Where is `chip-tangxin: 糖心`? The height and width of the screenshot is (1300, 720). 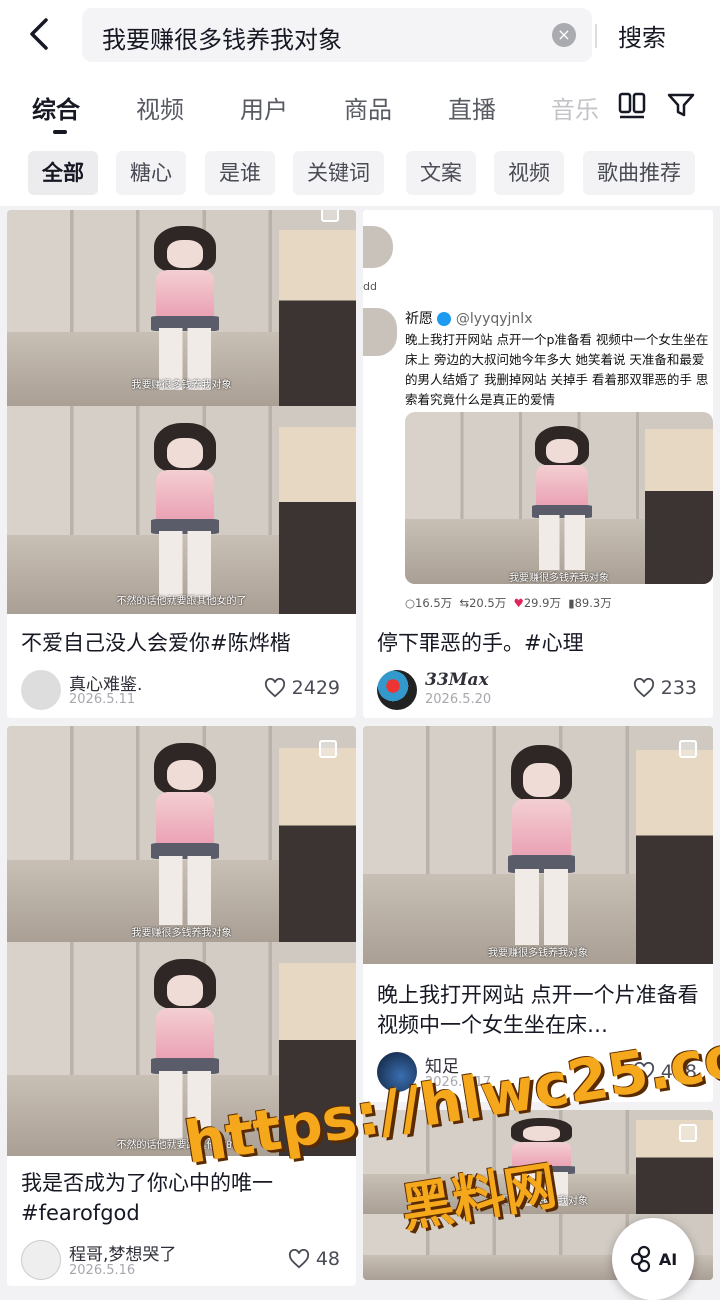
chip-tangxin: 糖心 is located at coordinates (151, 173).